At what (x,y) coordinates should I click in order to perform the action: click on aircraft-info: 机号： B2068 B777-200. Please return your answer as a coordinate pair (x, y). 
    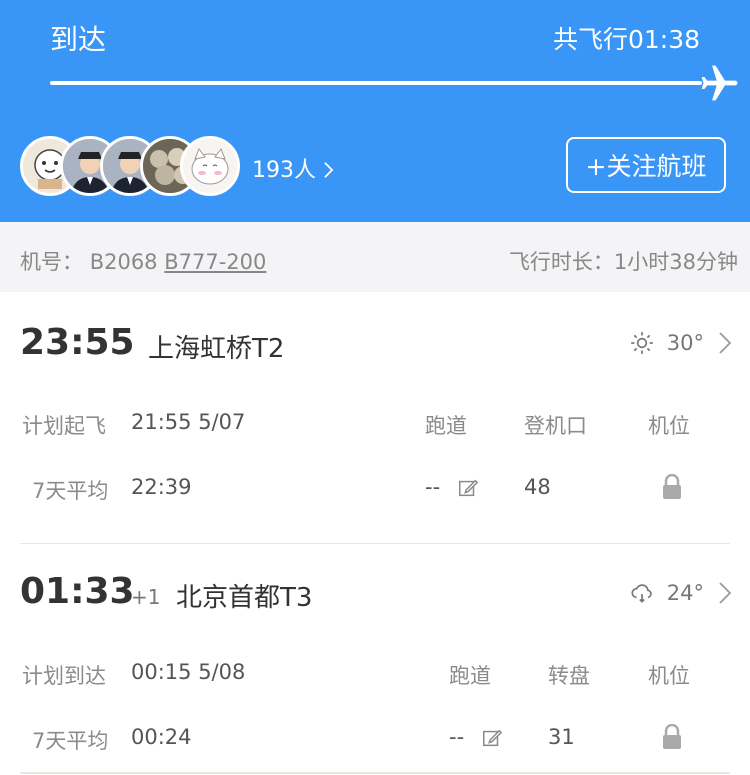
    Looking at the image, I should click on (143, 261).